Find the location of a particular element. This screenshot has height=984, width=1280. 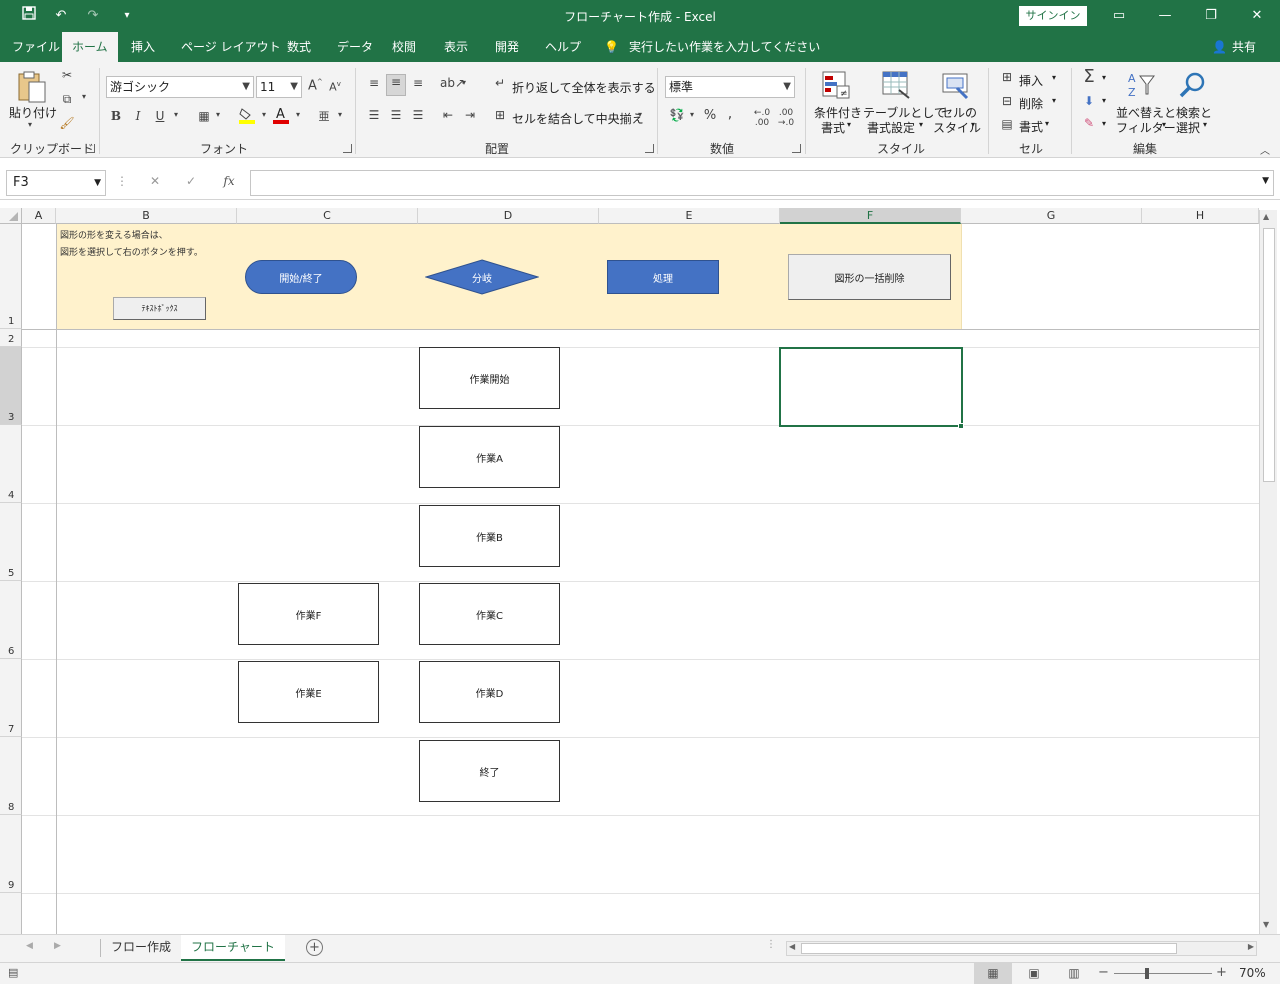

copy-icon: ⧉ is located at coordinates (67, 99).